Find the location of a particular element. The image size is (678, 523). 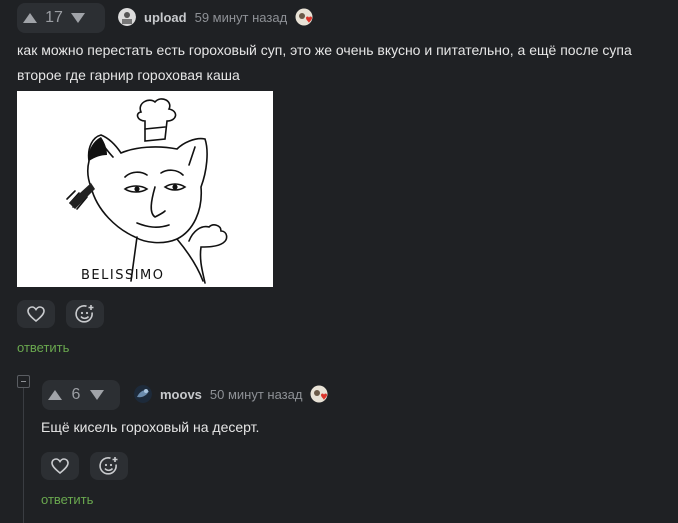

image-caption: BELISSIMO is located at coordinates (123, 275).